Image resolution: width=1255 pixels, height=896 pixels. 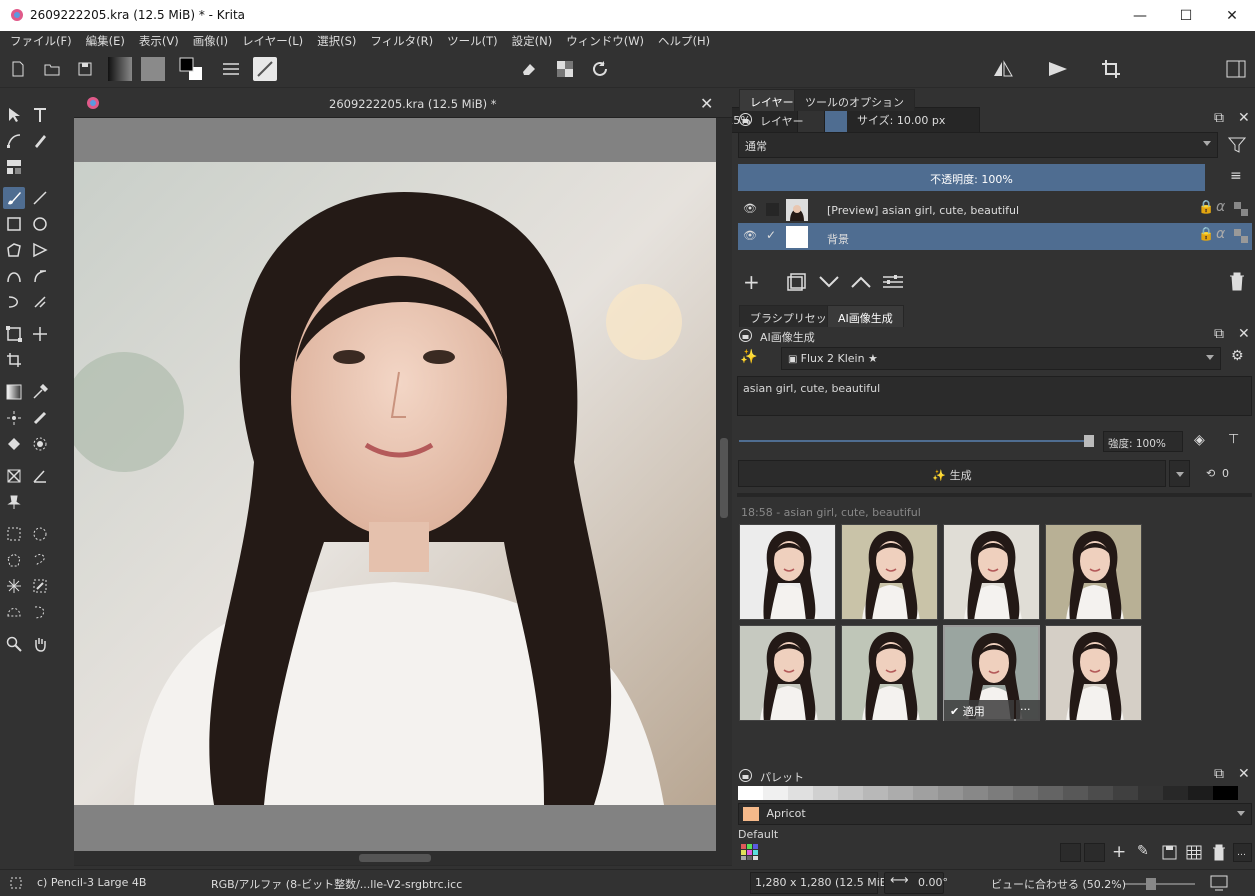 What do you see at coordinates (748, 357) in the screenshot?
I see `workspace-magic-icon: ✨` at bounding box center [748, 357].